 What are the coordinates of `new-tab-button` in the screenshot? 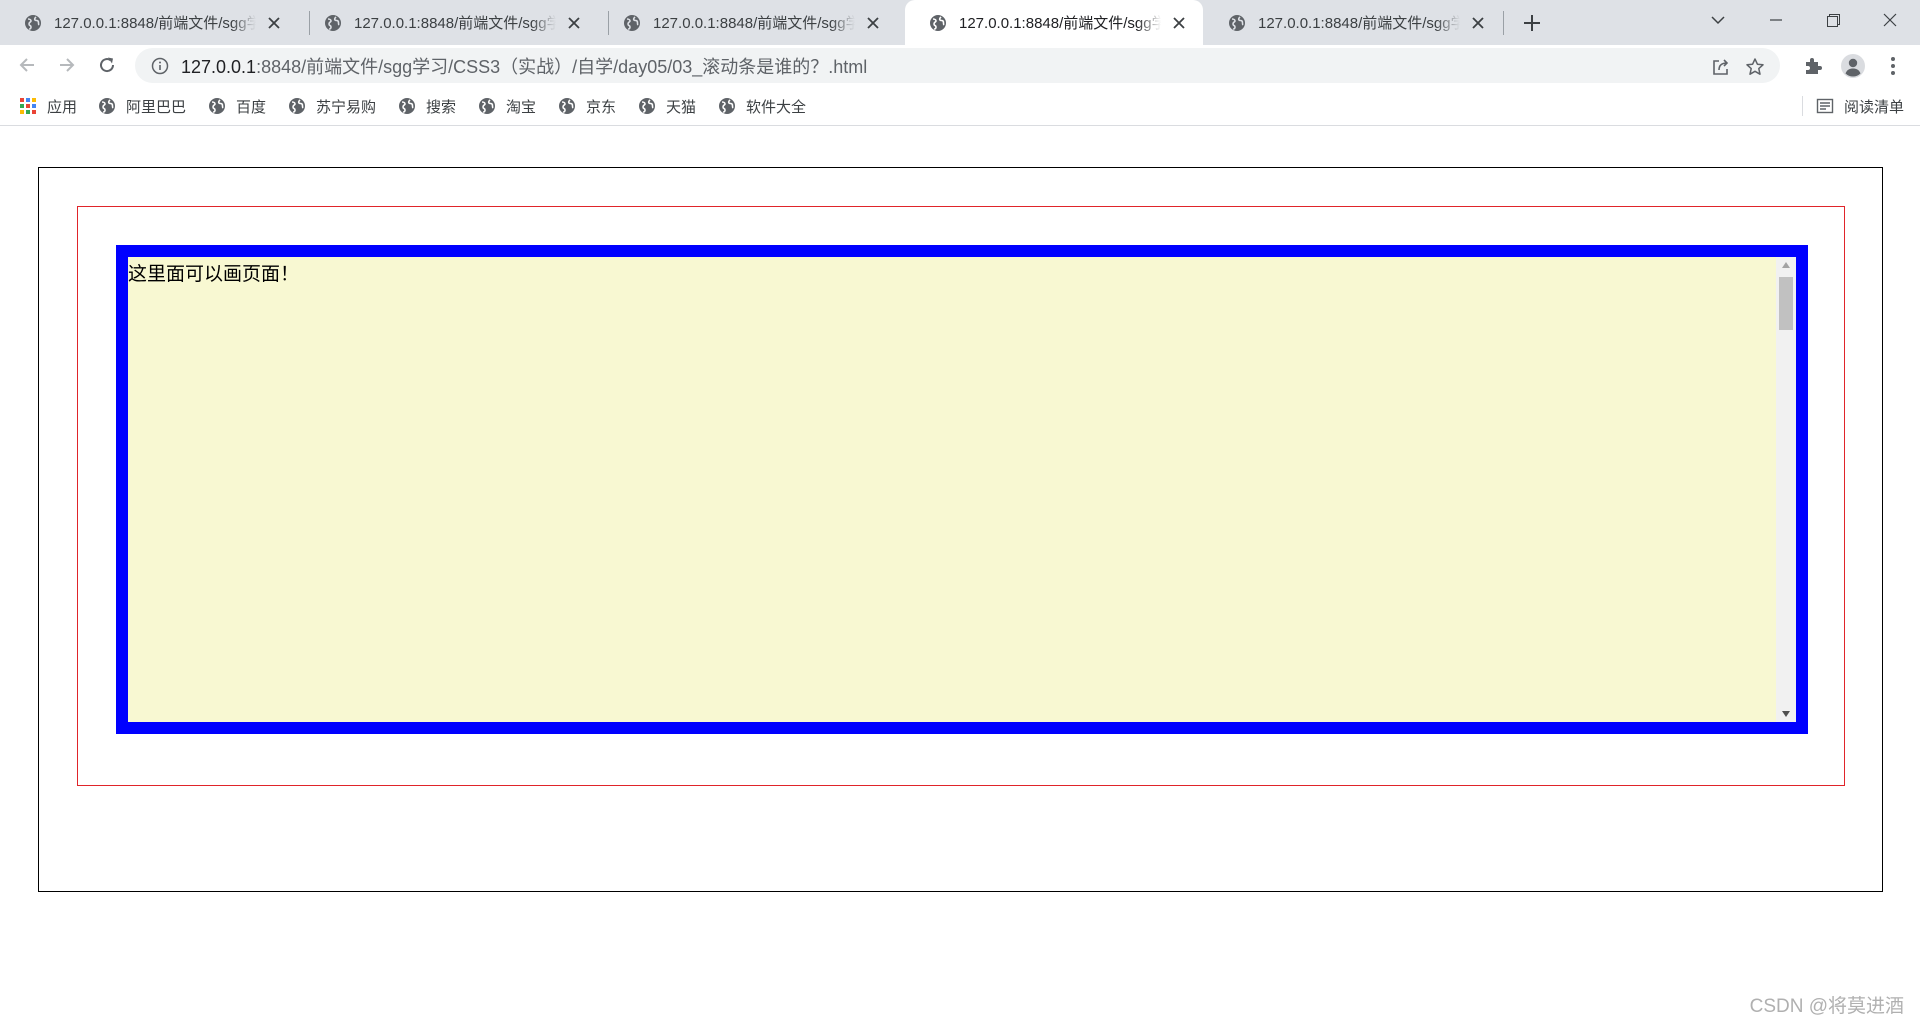 It's located at (1532, 23).